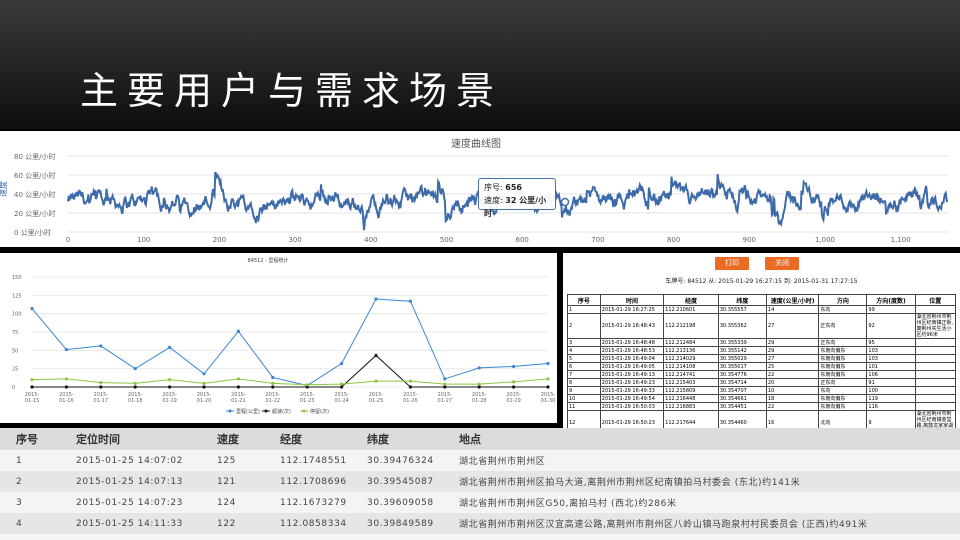  I want to click on positions-cell: 2015-01-25 14:11:33, so click(130, 523).